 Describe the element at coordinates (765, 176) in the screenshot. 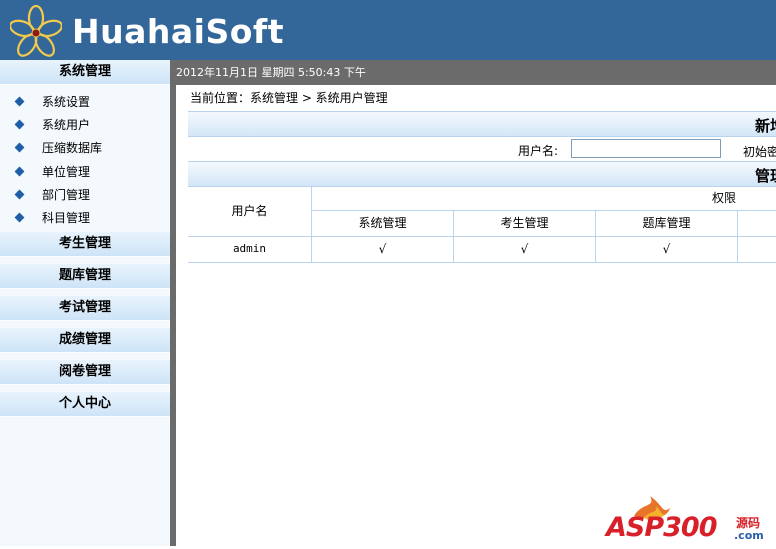

I see `manage-title: 管理` at that location.